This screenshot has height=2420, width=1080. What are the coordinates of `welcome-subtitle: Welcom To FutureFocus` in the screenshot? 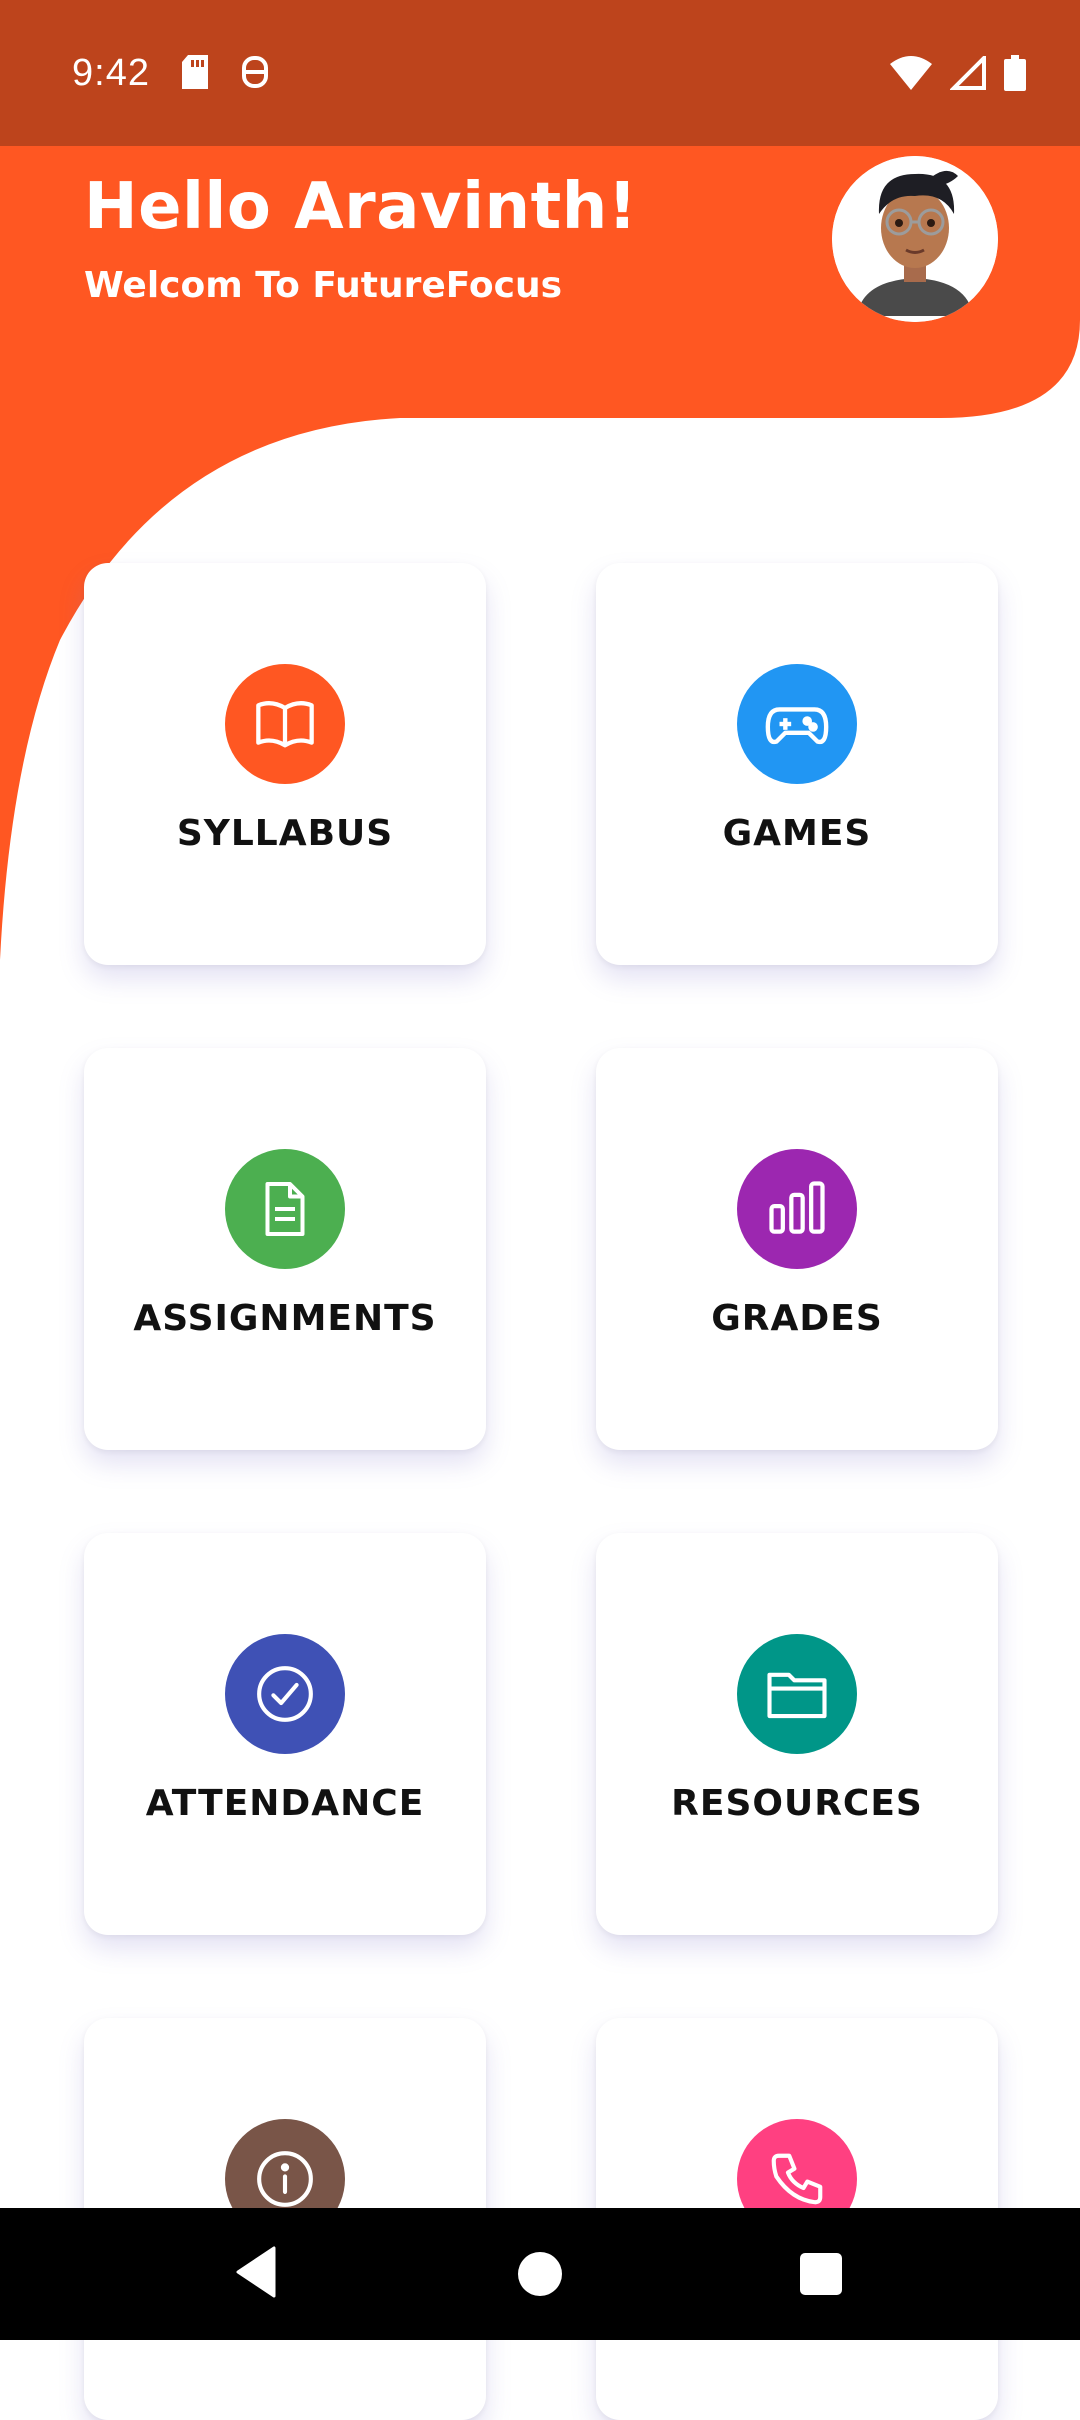 It's located at (323, 285).